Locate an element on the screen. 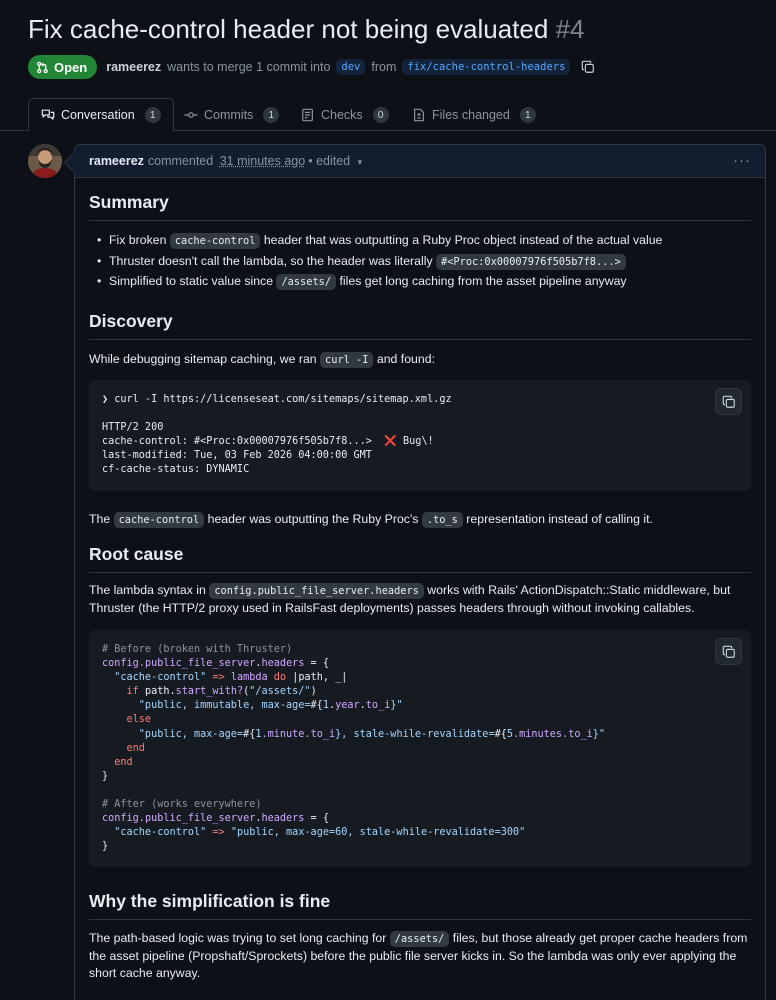 Image resolution: width=776 pixels, height=1000 pixels. state-label: Open is located at coordinates (70, 67).